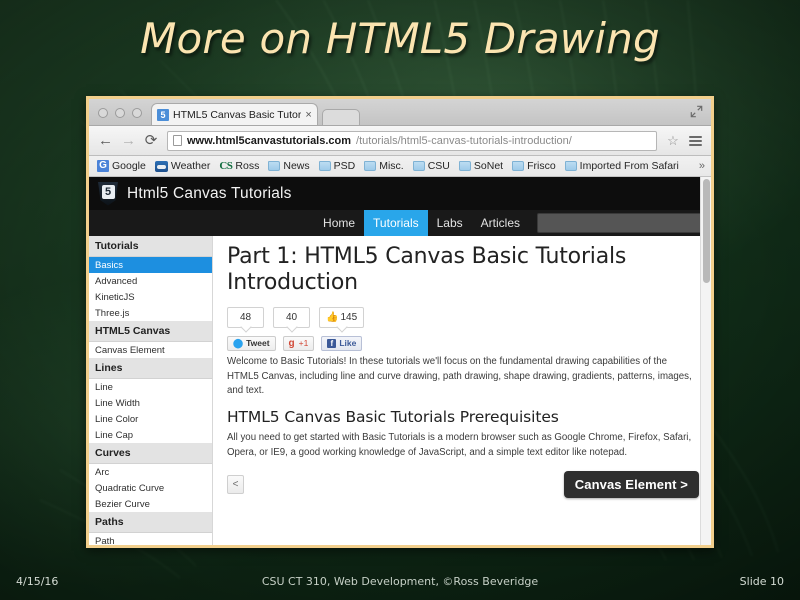 This screenshot has height=600, width=800. Describe the element at coordinates (702, 166) in the screenshot. I see `bookmarks-overflow-icon: »` at that location.